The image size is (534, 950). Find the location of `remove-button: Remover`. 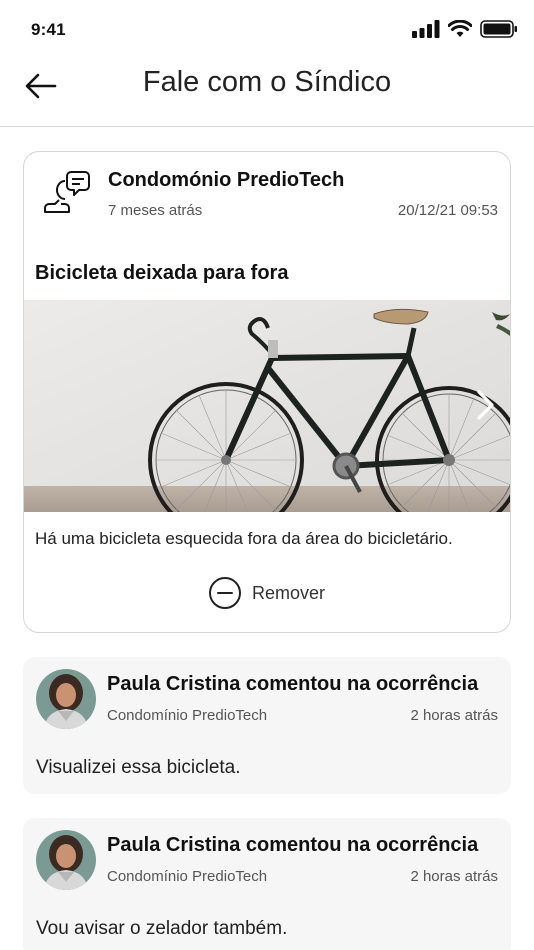

remove-button: Remover is located at coordinates (266, 593).